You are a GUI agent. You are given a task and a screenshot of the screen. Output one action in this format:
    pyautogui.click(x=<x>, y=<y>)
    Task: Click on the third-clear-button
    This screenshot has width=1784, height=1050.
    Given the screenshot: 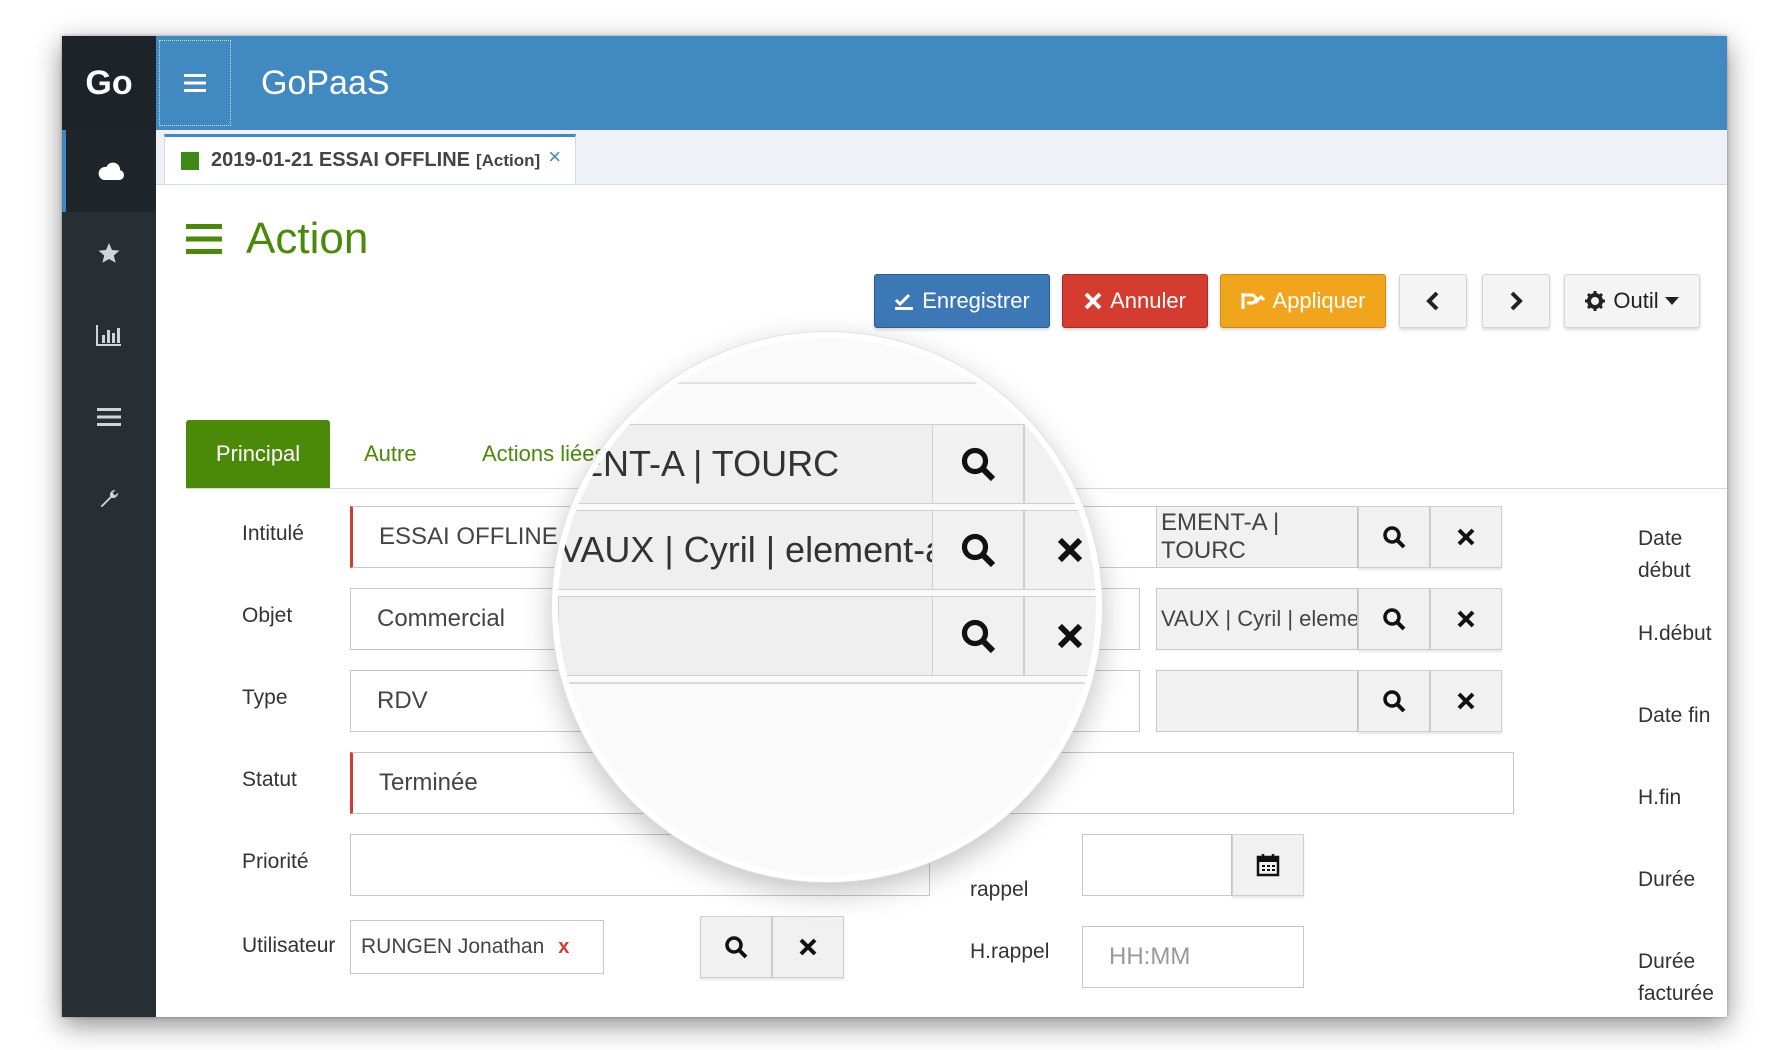 What is the action you would take?
    pyautogui.click(x=1466, y=701)
    